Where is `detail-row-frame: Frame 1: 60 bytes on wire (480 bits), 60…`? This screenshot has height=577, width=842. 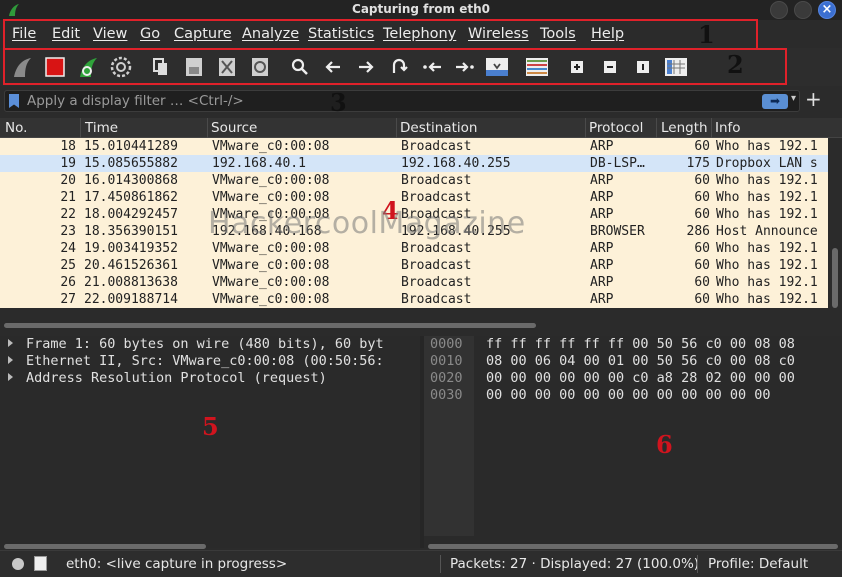 detail-row-frame: Frame 1: 60 bytes on wire (480 bits), 60… is located at coordinates (210, 344).